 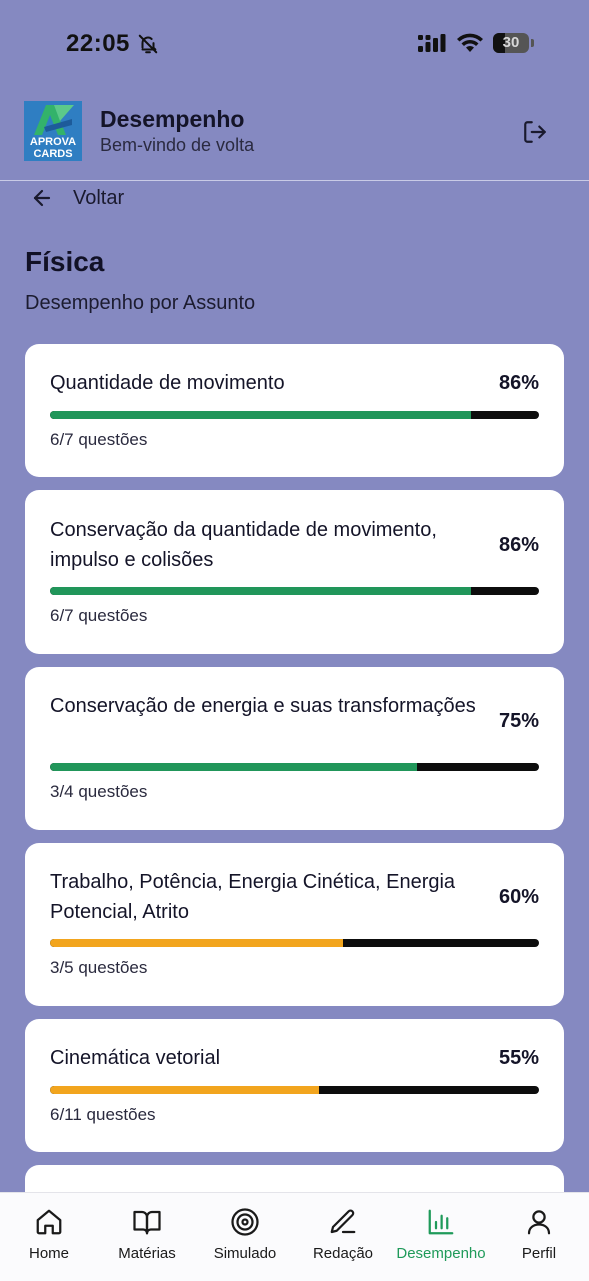 I want to click on status-bar: 22:05 30, so click(x=294, y=44).